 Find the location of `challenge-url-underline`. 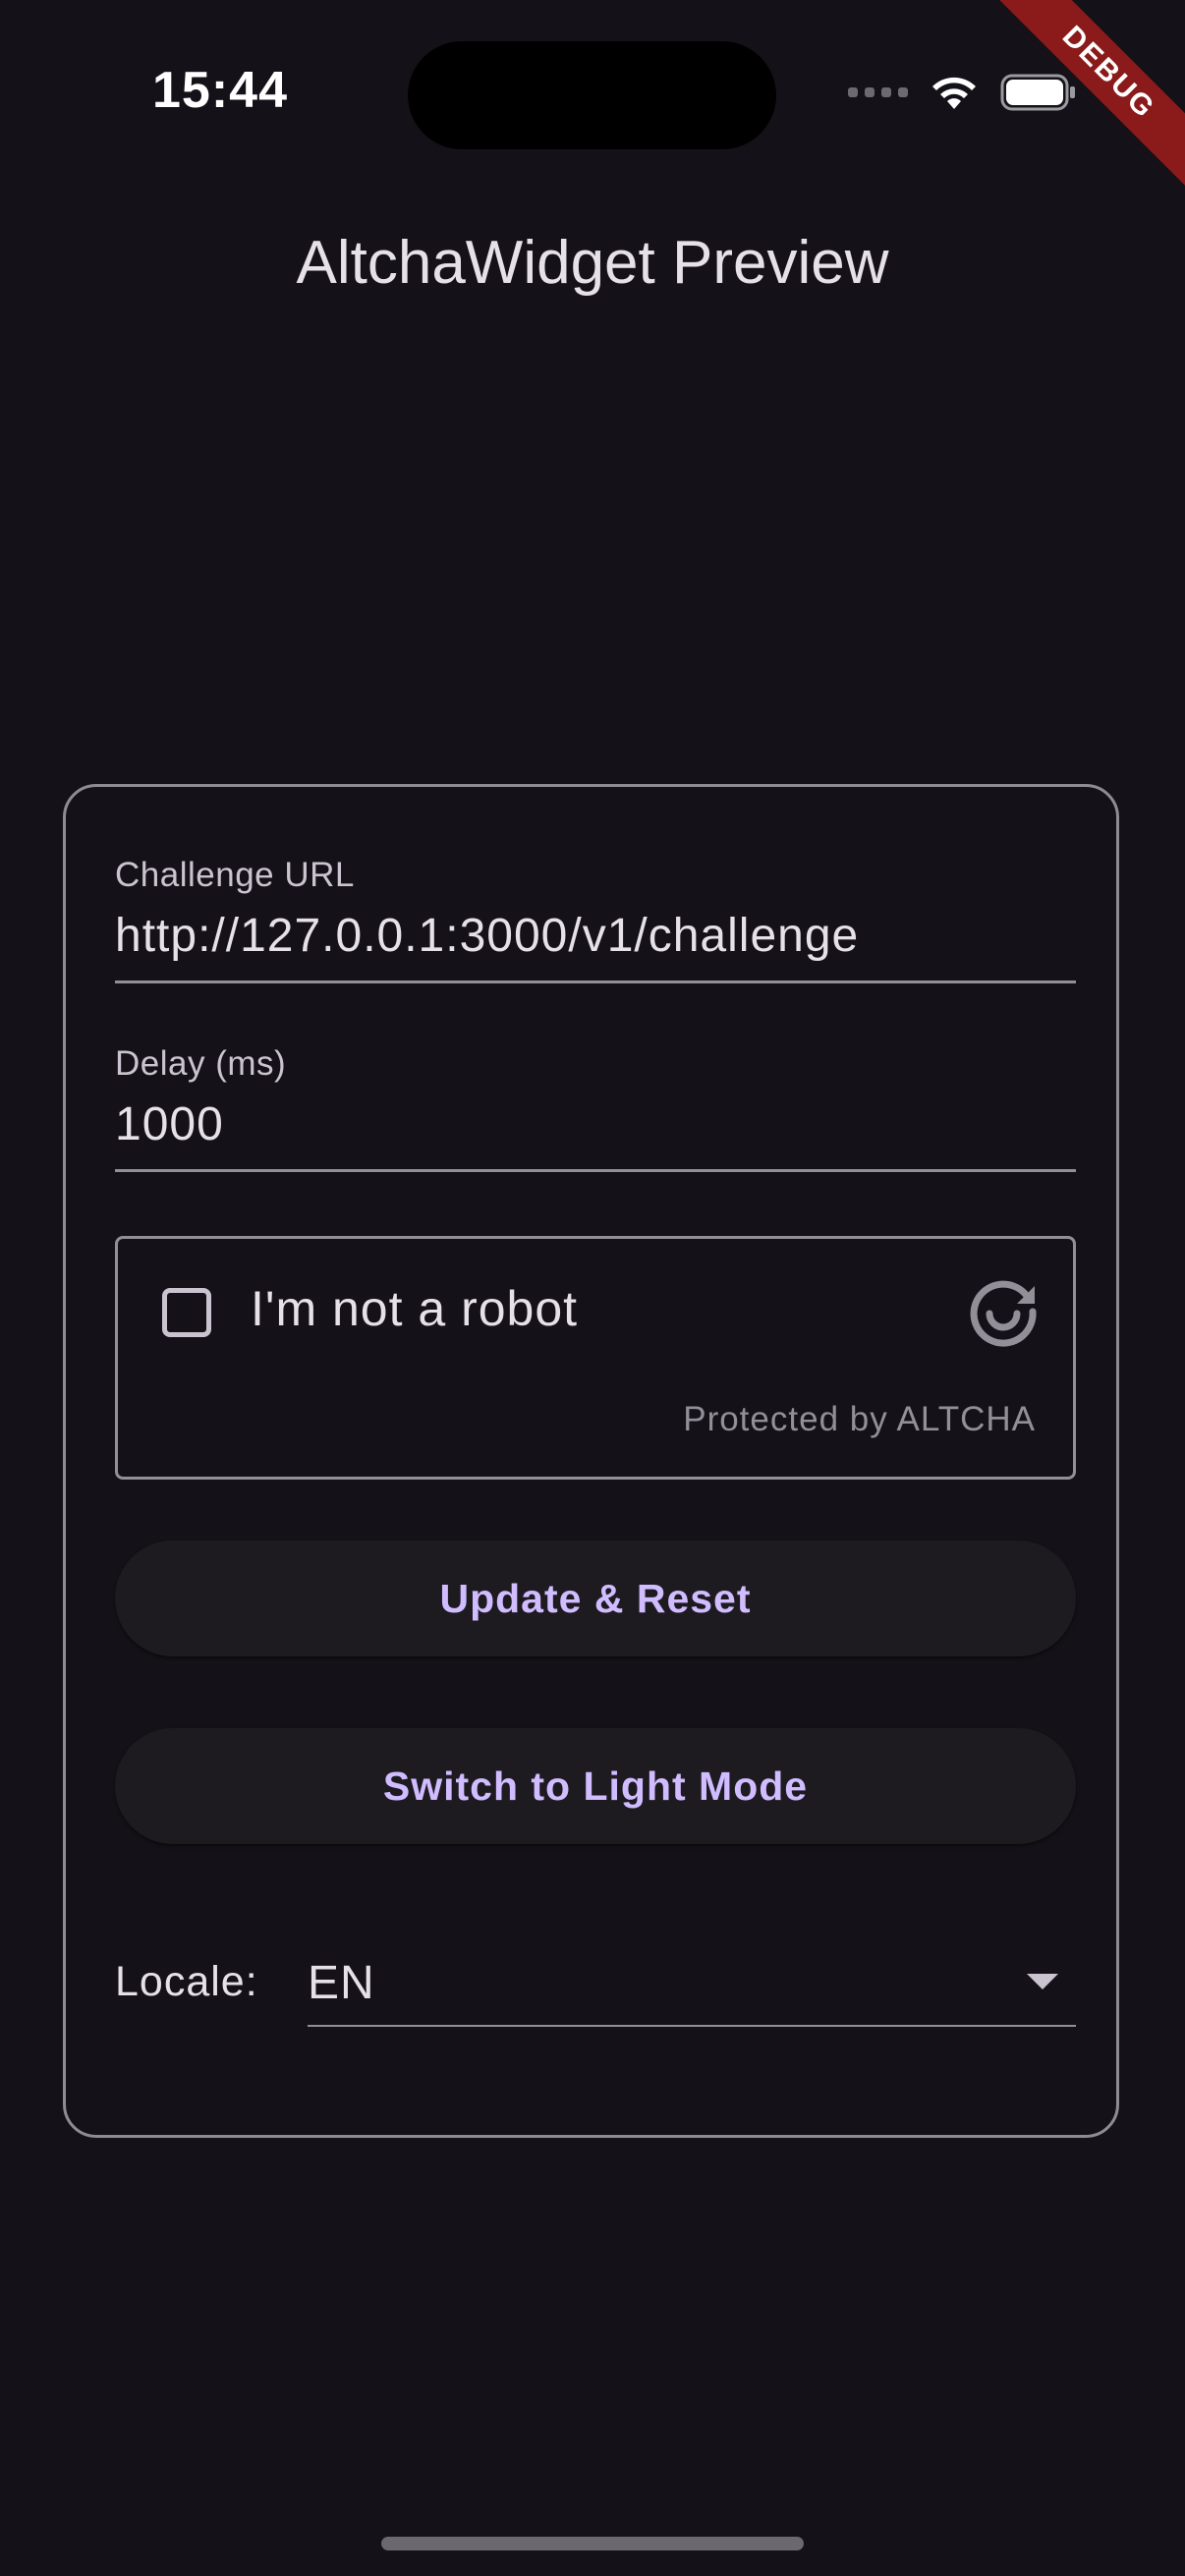

challenge-url-underline is located at coordinates (596, 981).